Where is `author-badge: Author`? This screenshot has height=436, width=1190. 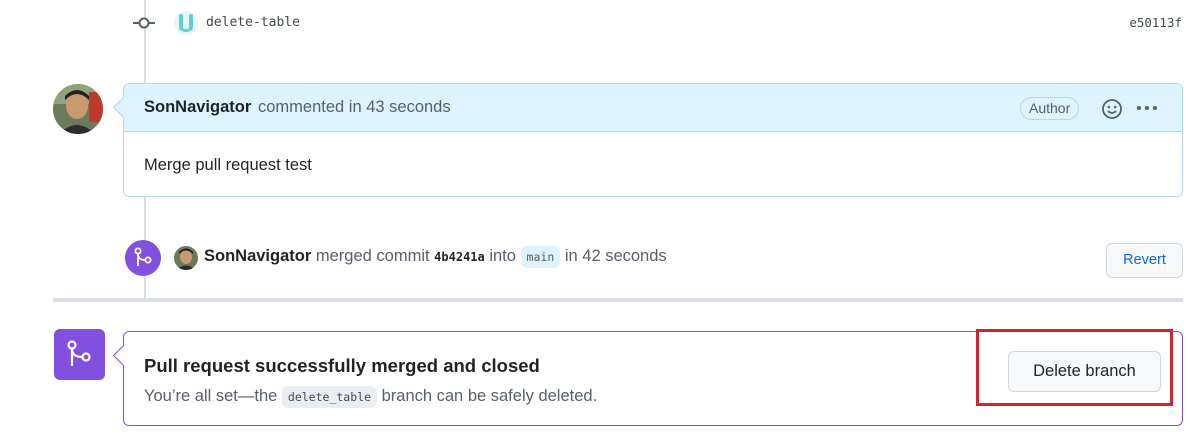 author-badge: Author is located at coordinates (1050, 108).